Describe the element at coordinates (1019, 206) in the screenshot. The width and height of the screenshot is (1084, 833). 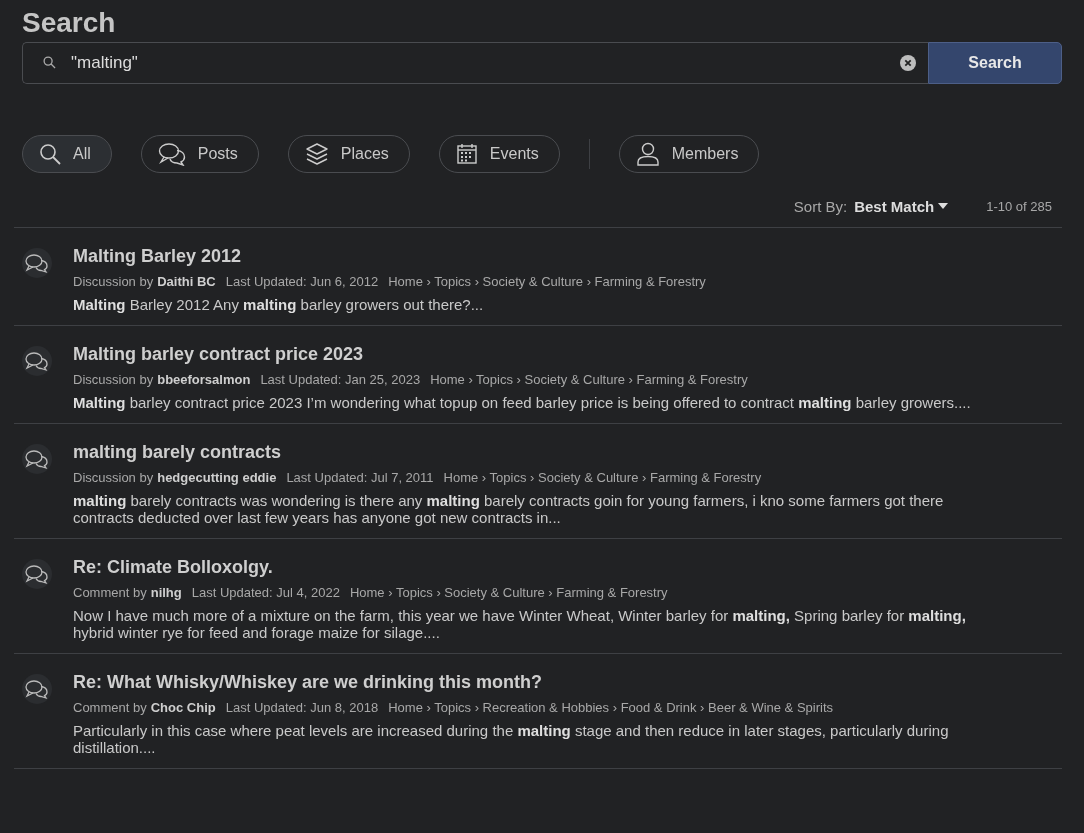
I see `result-count: 1-10 of 285` at that location.